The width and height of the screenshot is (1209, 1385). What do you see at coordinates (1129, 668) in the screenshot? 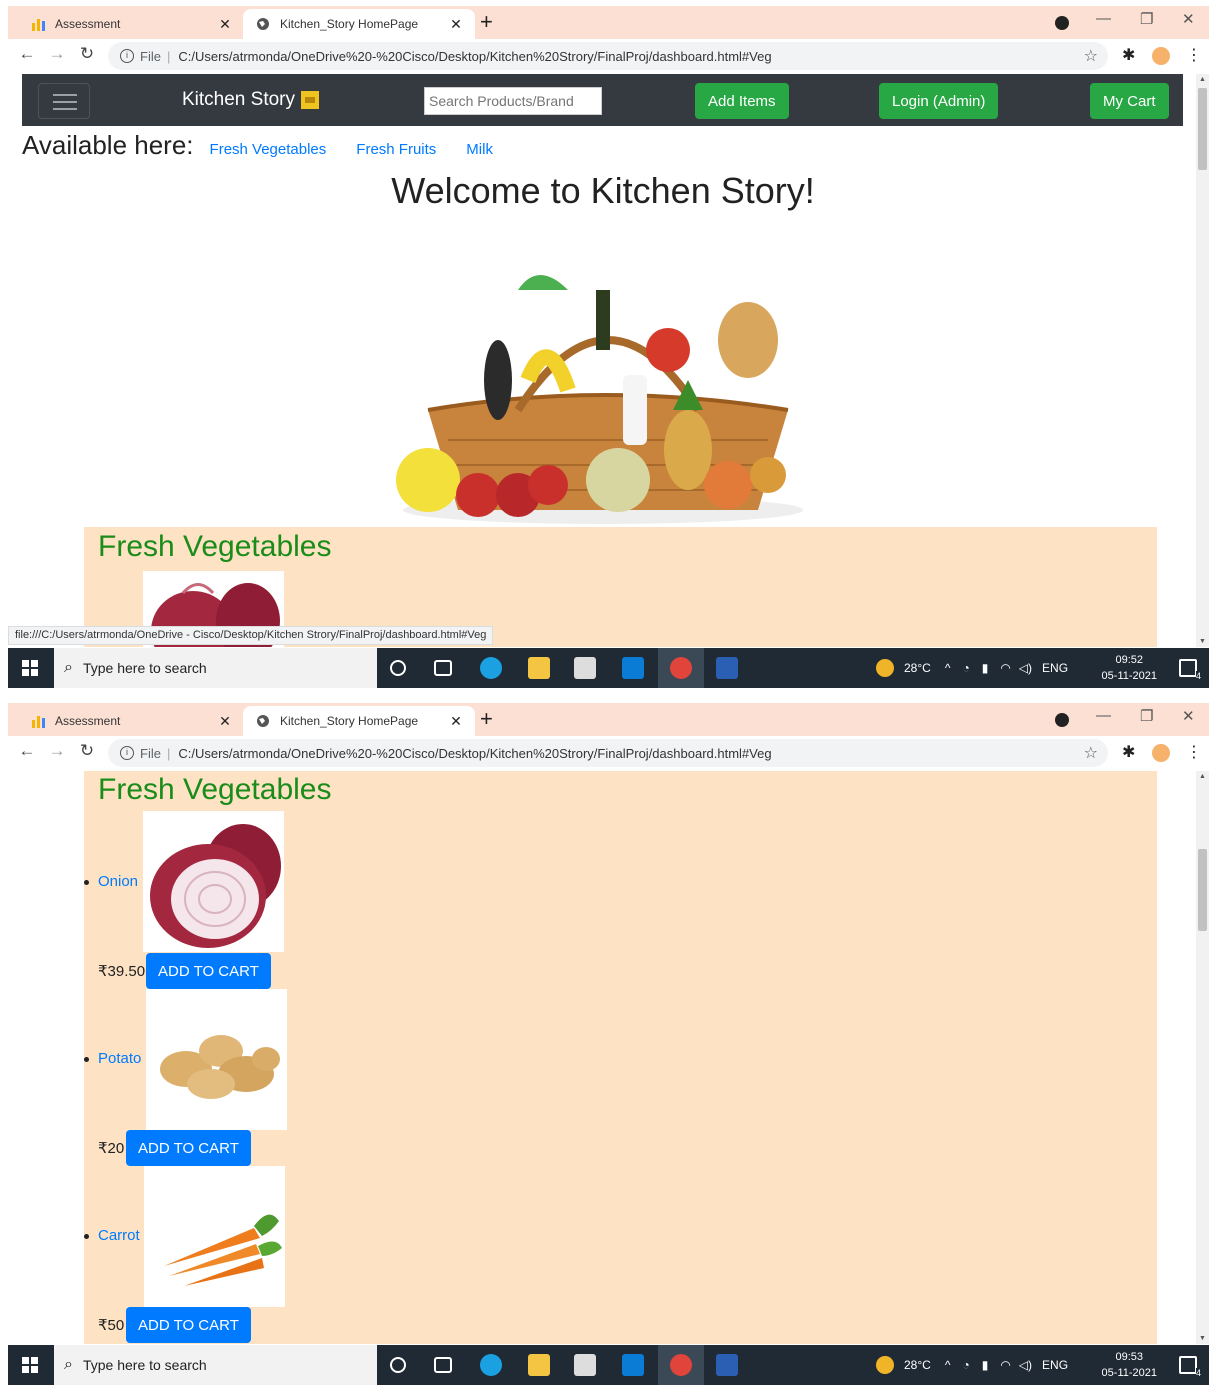
I see `clock: 09:52 05-11-2021` at bounding box center [1129, 668].